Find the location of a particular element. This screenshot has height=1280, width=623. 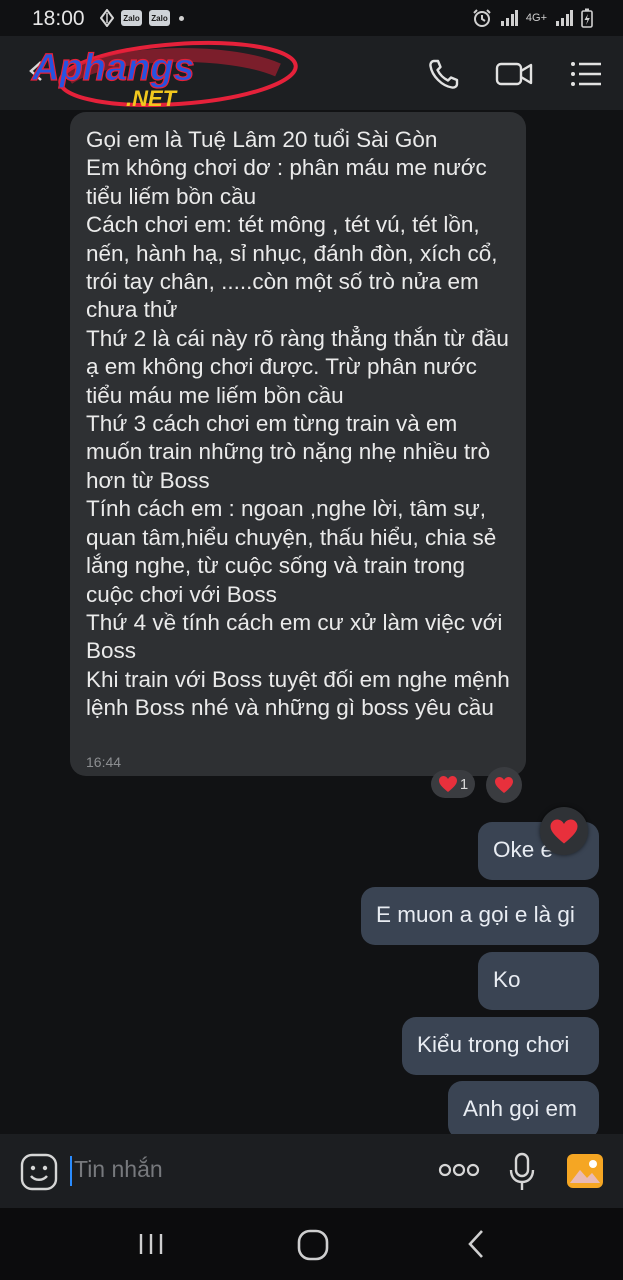

back-navigation-icon is located at coordinates (476, 1244).